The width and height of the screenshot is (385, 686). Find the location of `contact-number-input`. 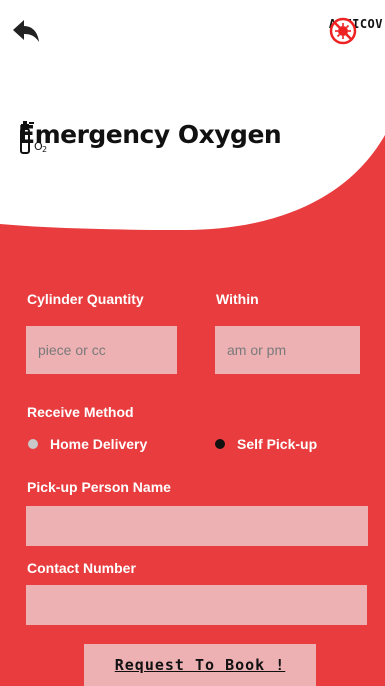

contact-number-input is located at coordinates (196, 605).